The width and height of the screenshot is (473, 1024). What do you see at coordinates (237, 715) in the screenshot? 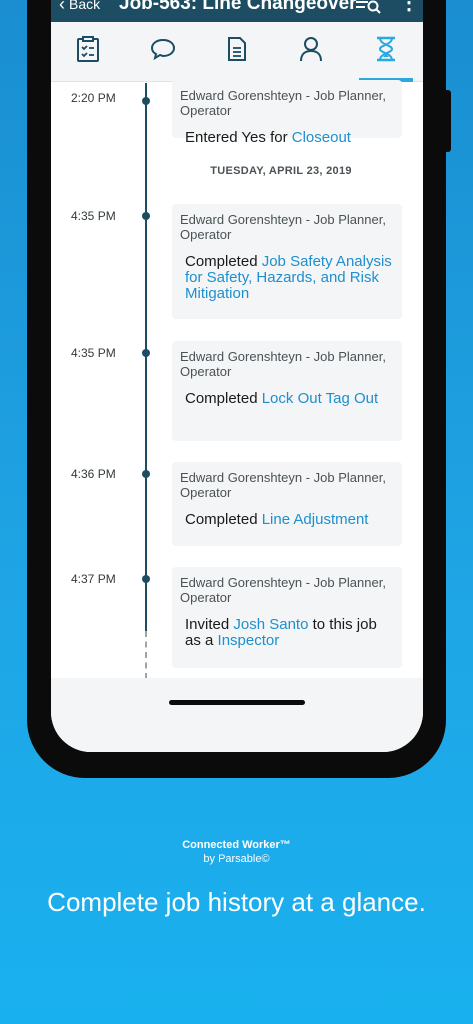
I see `bottom-bar` at bounding box center [237, 715].